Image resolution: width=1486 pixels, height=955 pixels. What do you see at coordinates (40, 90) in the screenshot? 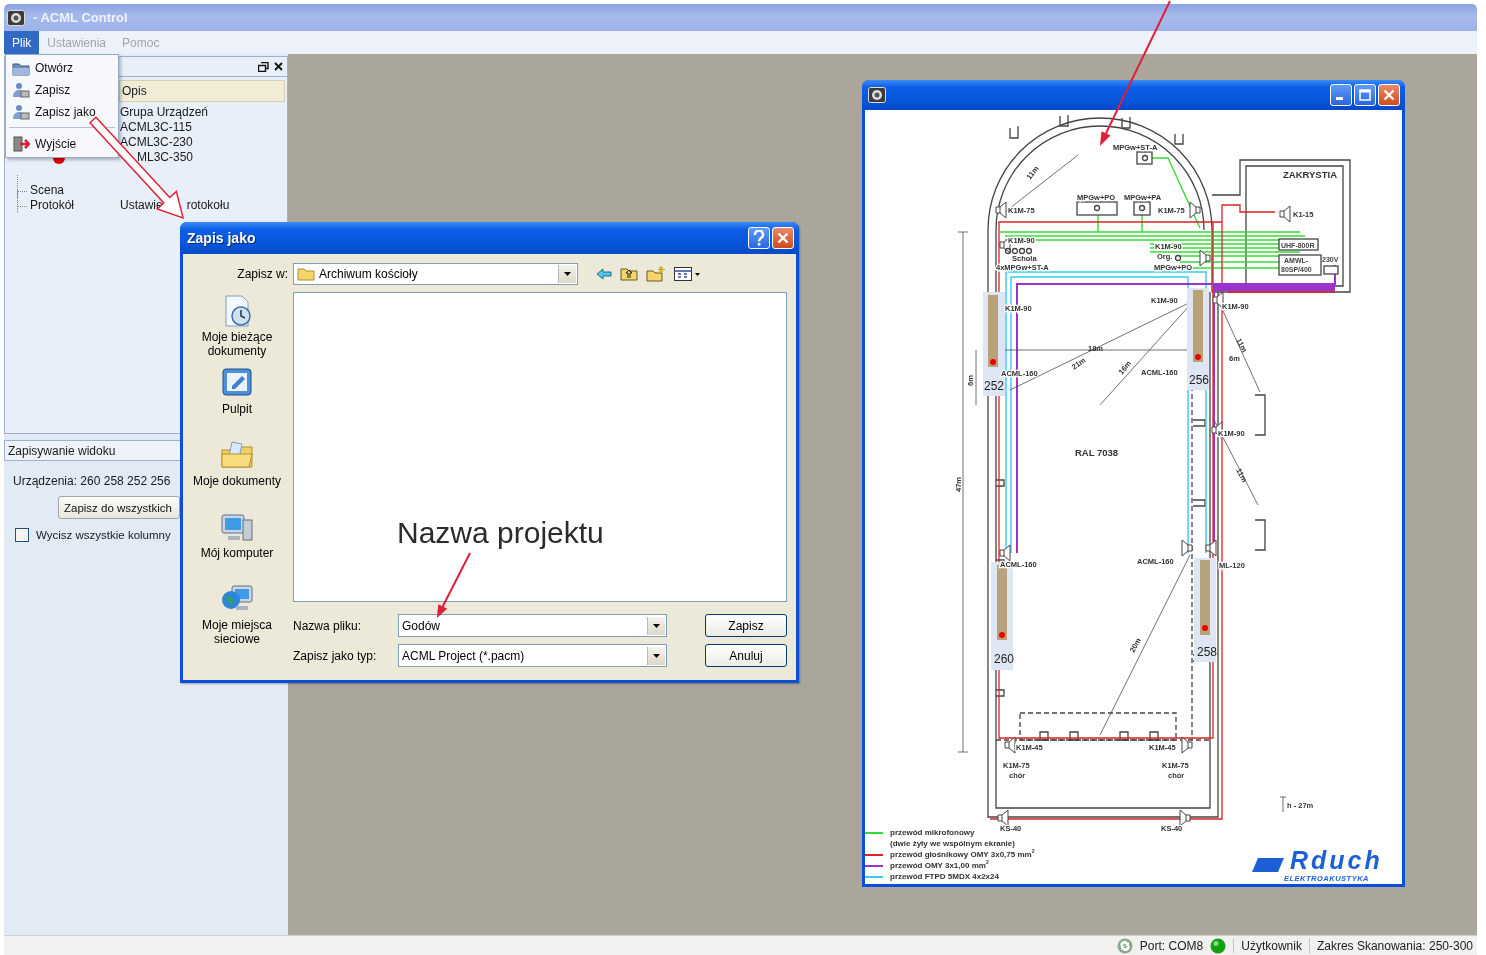
I see `menu-item: Zapisz` at bounding box center [40, 90].